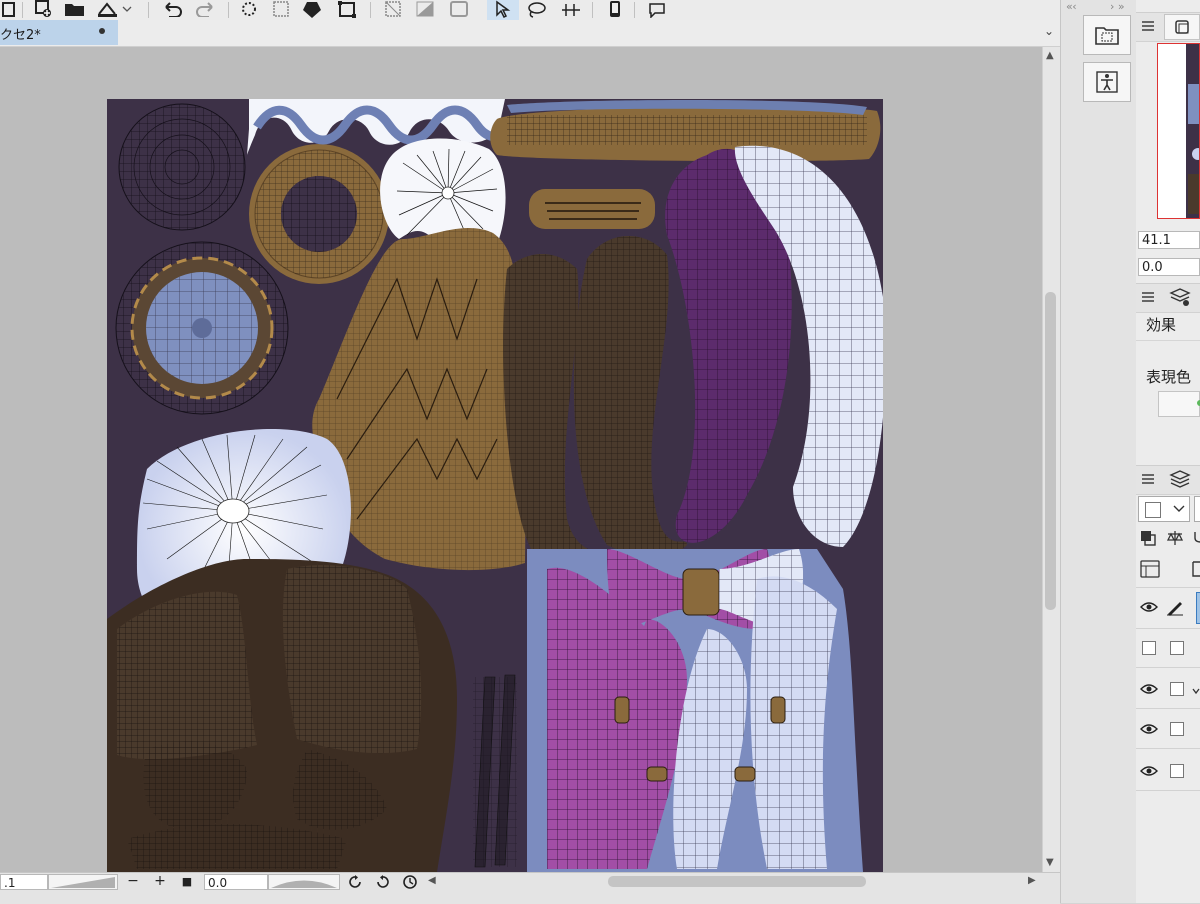 This screenshot has height=904, width=1200. Describe the element at coordinates (571, 9) in the screenshot. I see `ruler-icon` at that location.